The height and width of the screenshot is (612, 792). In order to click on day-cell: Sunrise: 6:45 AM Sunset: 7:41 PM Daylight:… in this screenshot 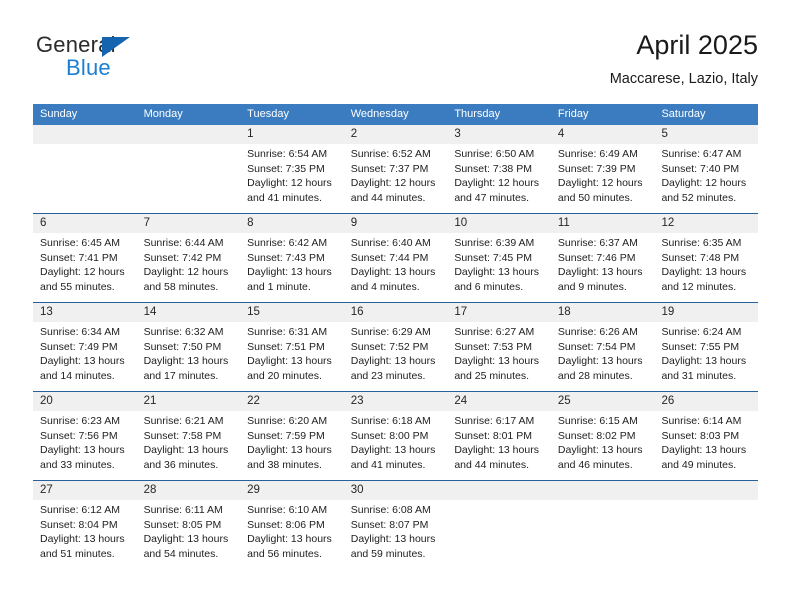, I will do `click(85, 267)`.